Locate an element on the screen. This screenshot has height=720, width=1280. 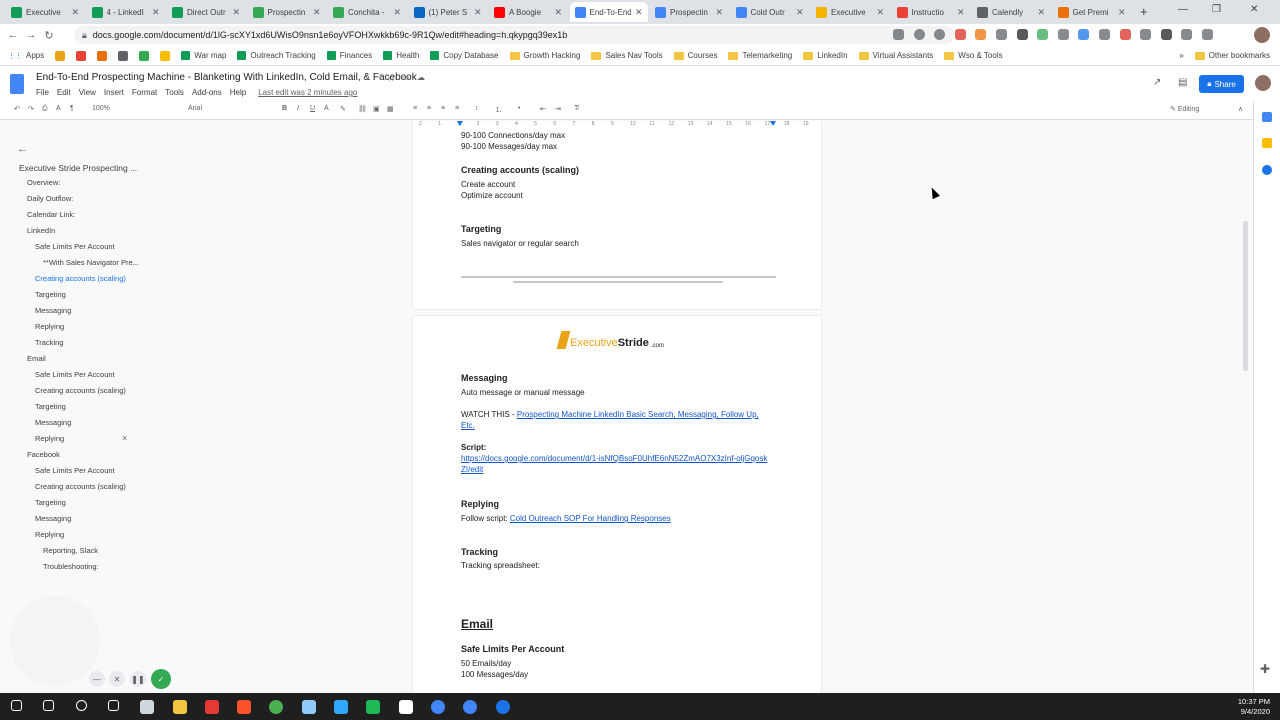
italic-icon: I is located at coordinates (298, 108).